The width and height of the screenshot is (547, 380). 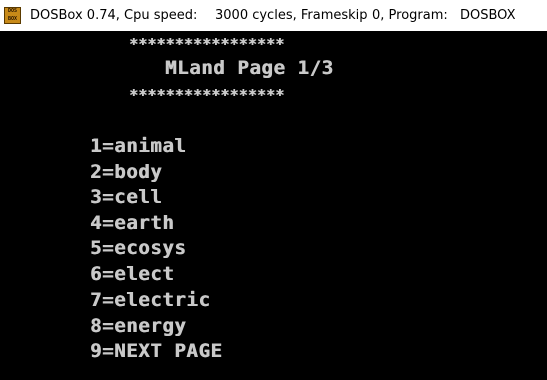 What do you see at coordinates (207, 44) in the screenshot?
I see `stars-top: *****************` at bounding box center [207, 44].